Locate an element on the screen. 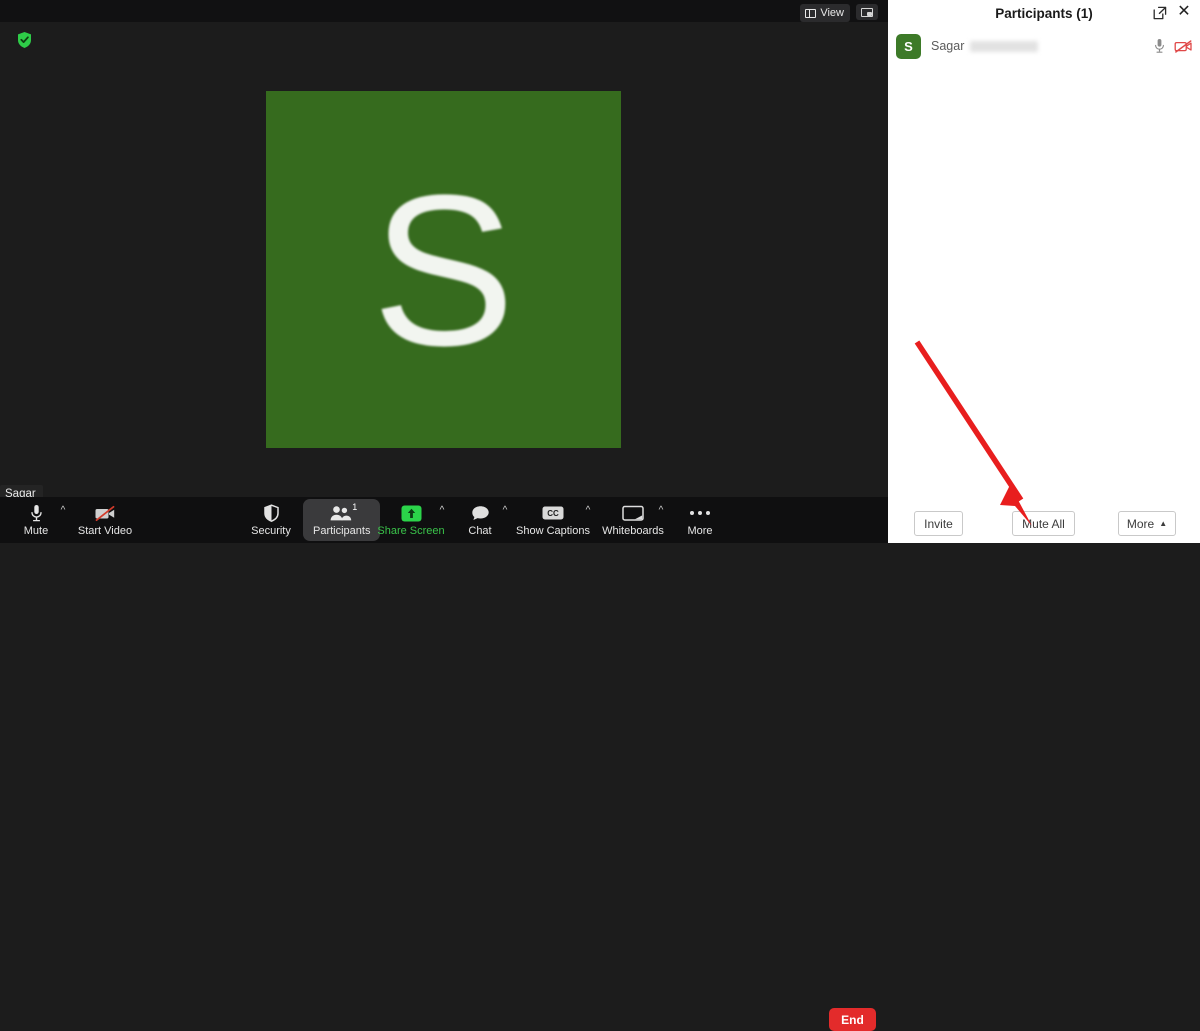 The height and width of the screenshot is (1031, 1200). participant-row-icons is located at coordinates (1173, 48).